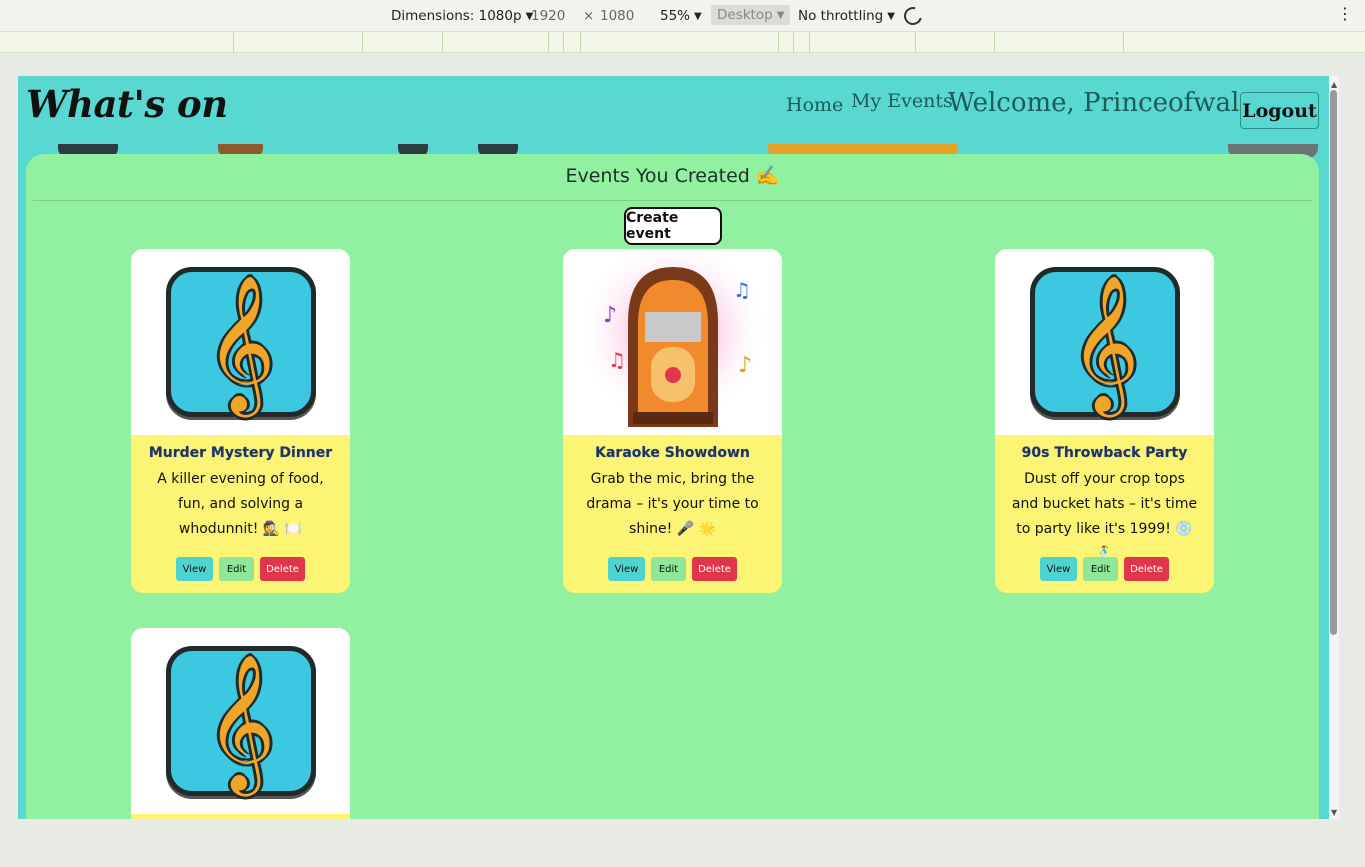 This screenshot has width=1365, height=867. I want to click on rotate-icon, so click(913, 16).